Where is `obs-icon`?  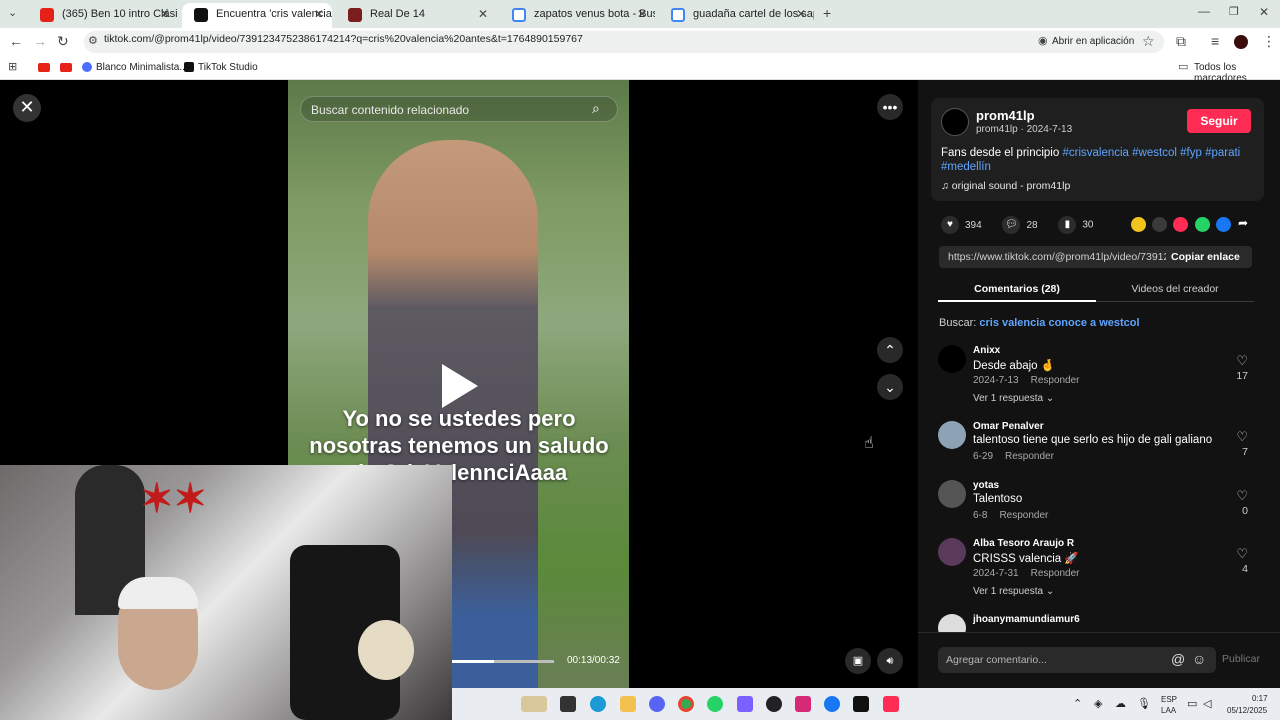
obs-icon is located at coordinates (774, 704).